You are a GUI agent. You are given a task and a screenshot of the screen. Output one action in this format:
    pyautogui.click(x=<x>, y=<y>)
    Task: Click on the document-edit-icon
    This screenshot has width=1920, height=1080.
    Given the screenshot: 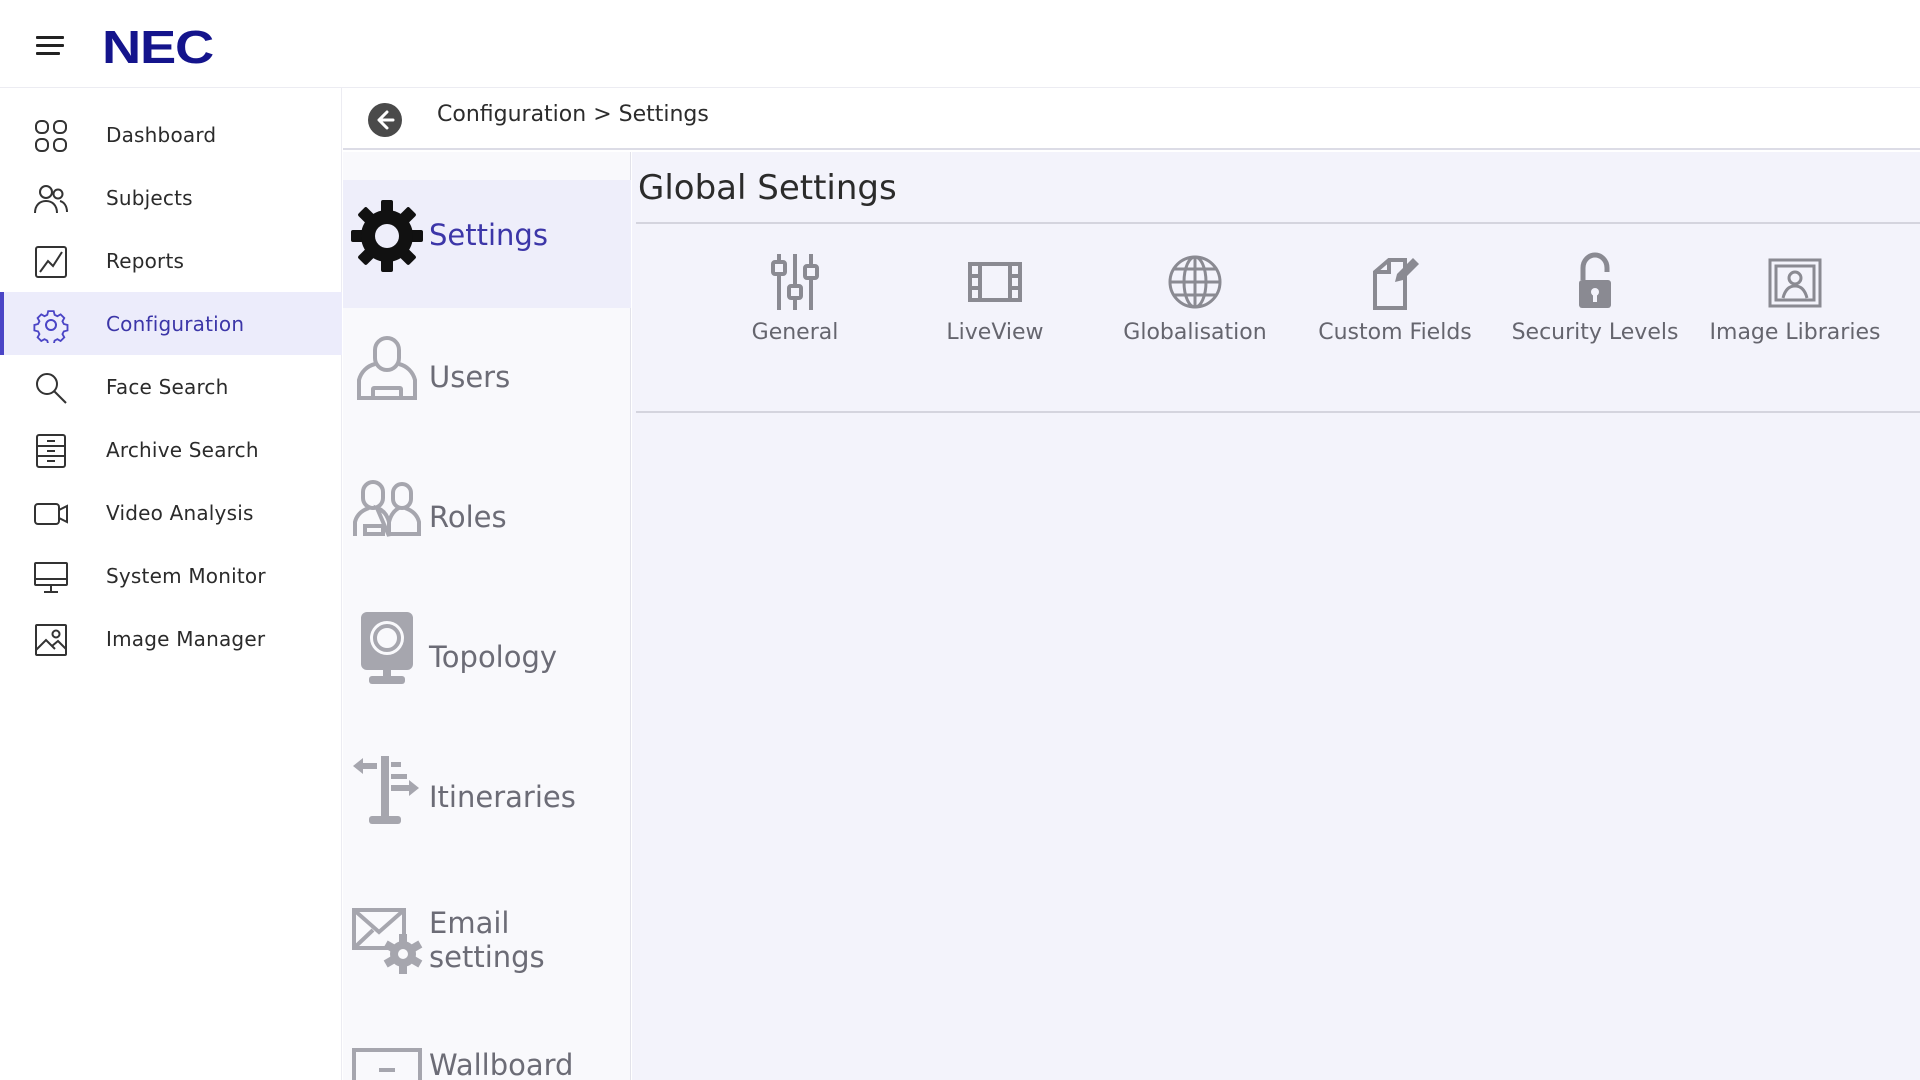 What is the action you would take?
    pyautogui.click(x=1396, y=284)
    